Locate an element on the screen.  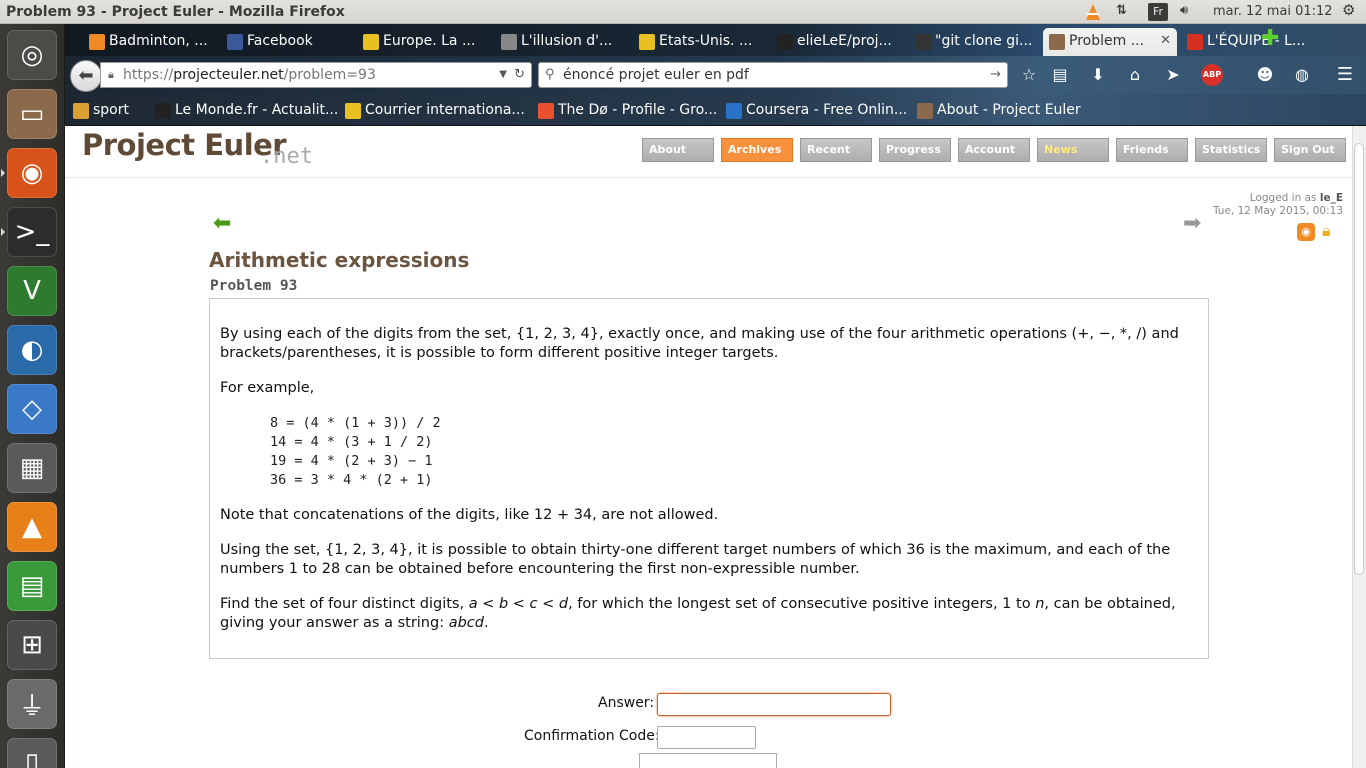
nav-news: News is located at coordinates (1073, 150).